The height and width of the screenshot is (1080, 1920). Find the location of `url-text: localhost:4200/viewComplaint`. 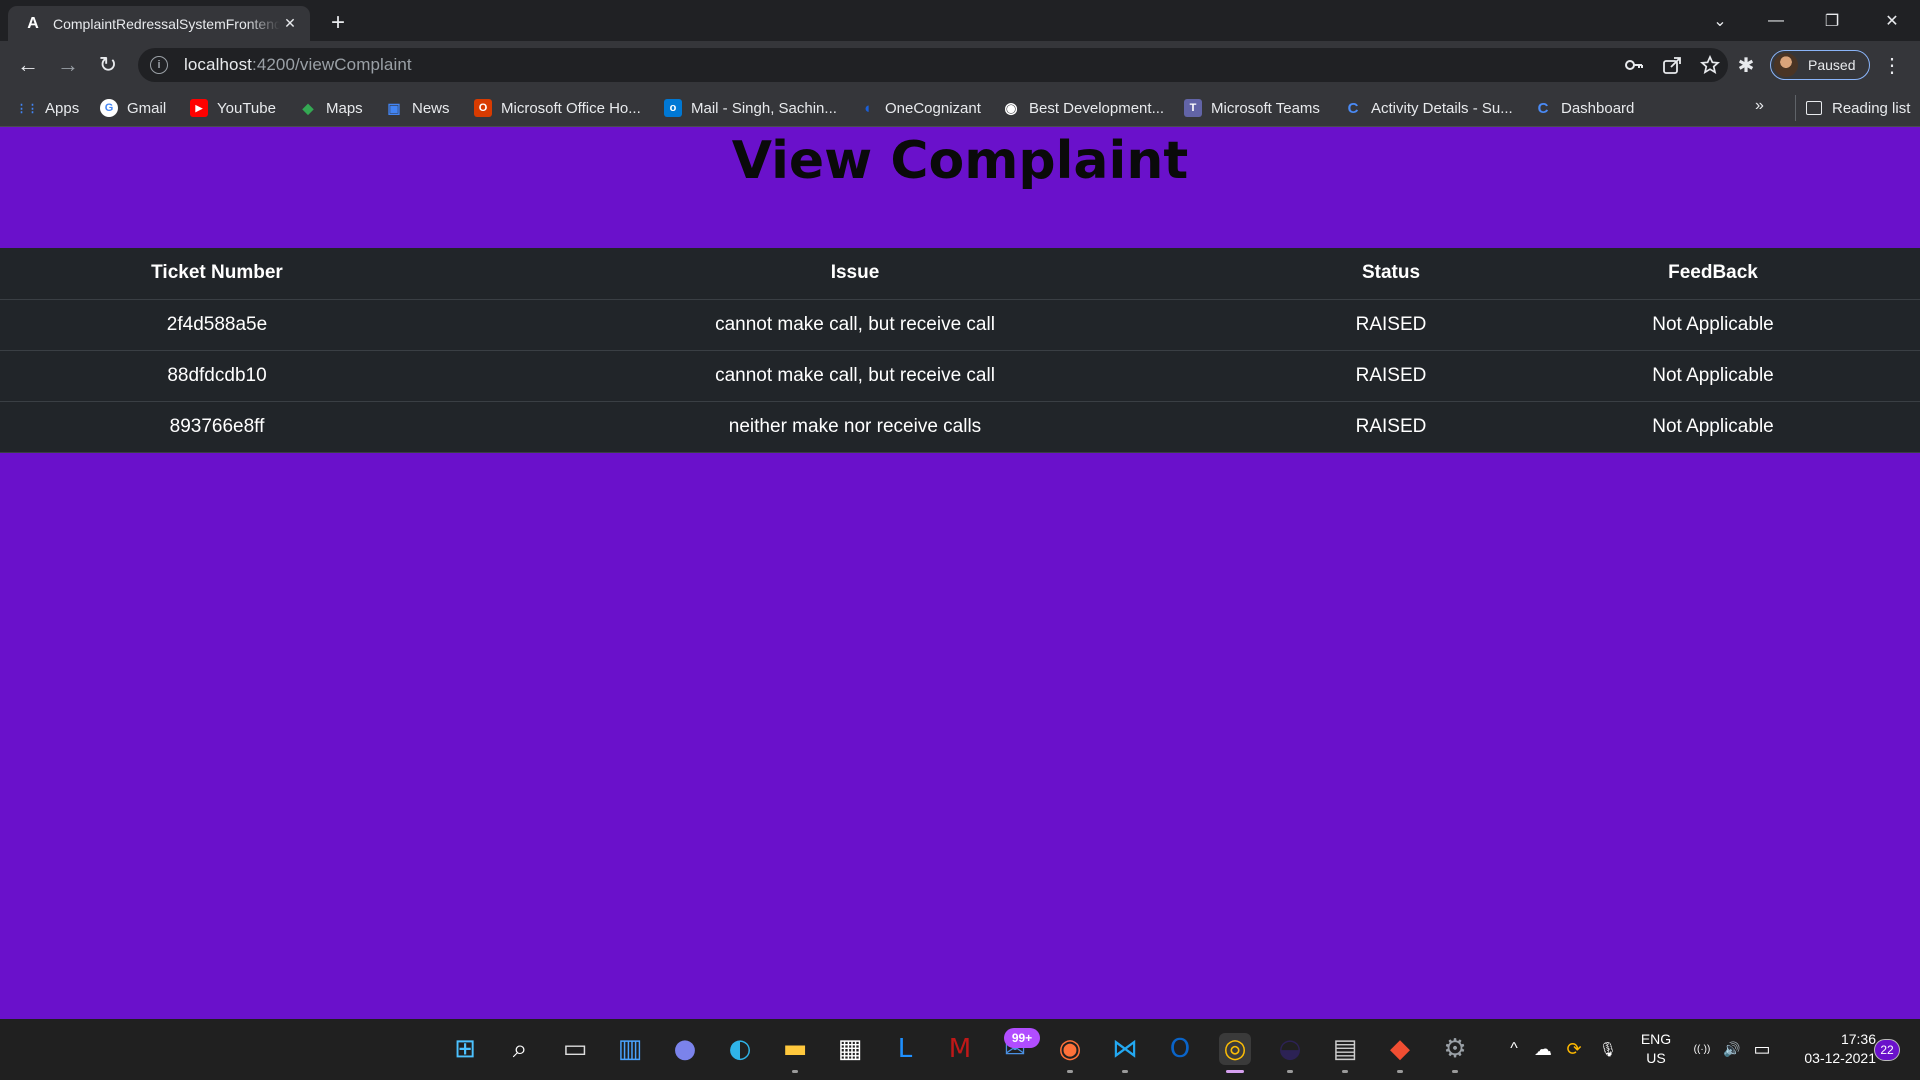

url-text: localhost:4200/viewComplaint is located at coordinates (298, 65).